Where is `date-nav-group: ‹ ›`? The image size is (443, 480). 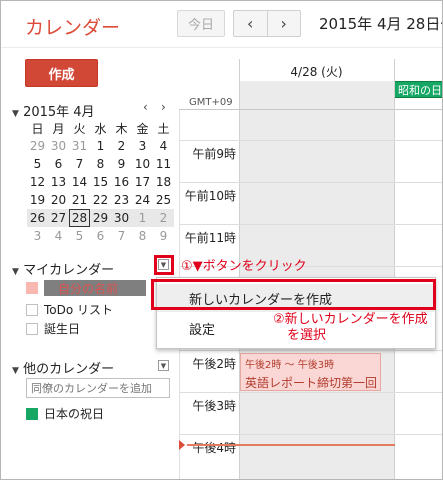 date-nav-group: ‹ › is located at coordinates (267, 23).